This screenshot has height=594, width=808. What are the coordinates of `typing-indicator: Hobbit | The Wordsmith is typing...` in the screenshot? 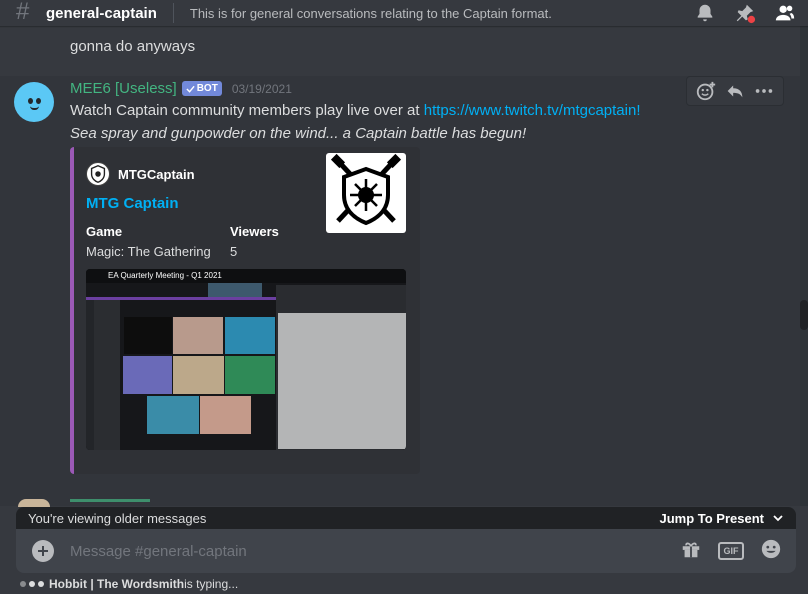 It's located at (129, 584).